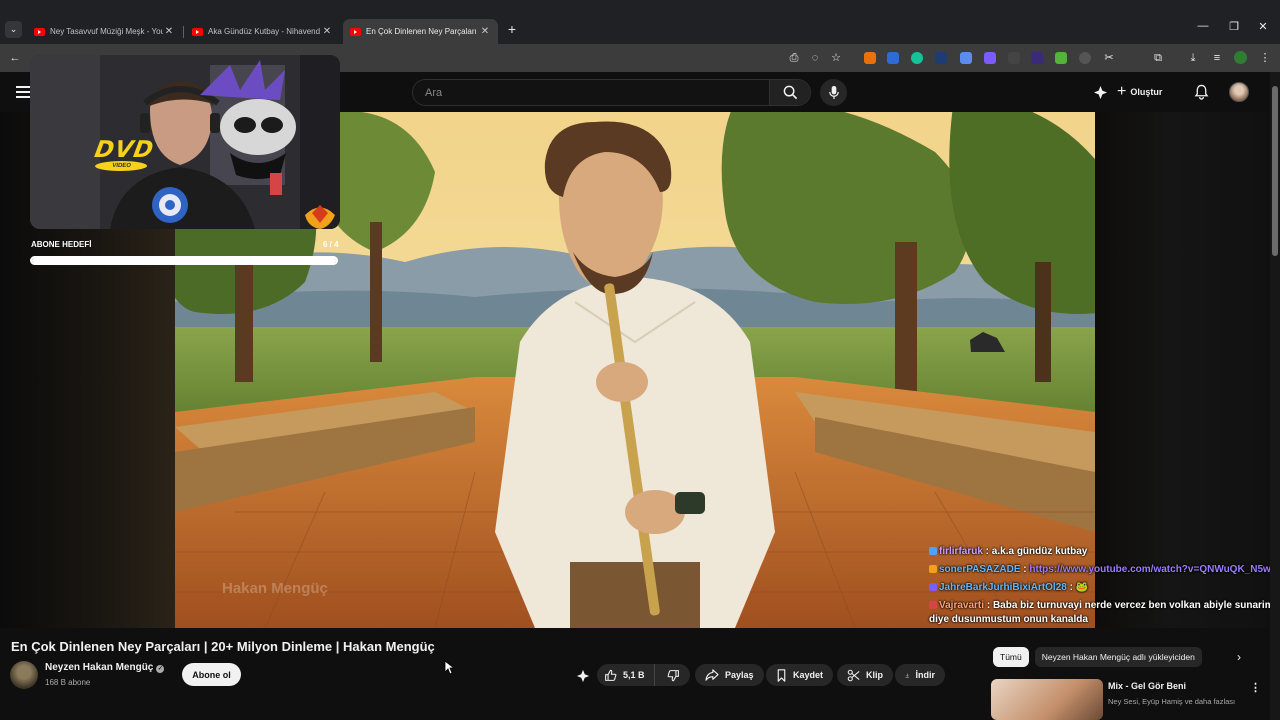  I want to click on channel-name-row: Neyzen Hakan Mengüç ✓, so click(105, 667).